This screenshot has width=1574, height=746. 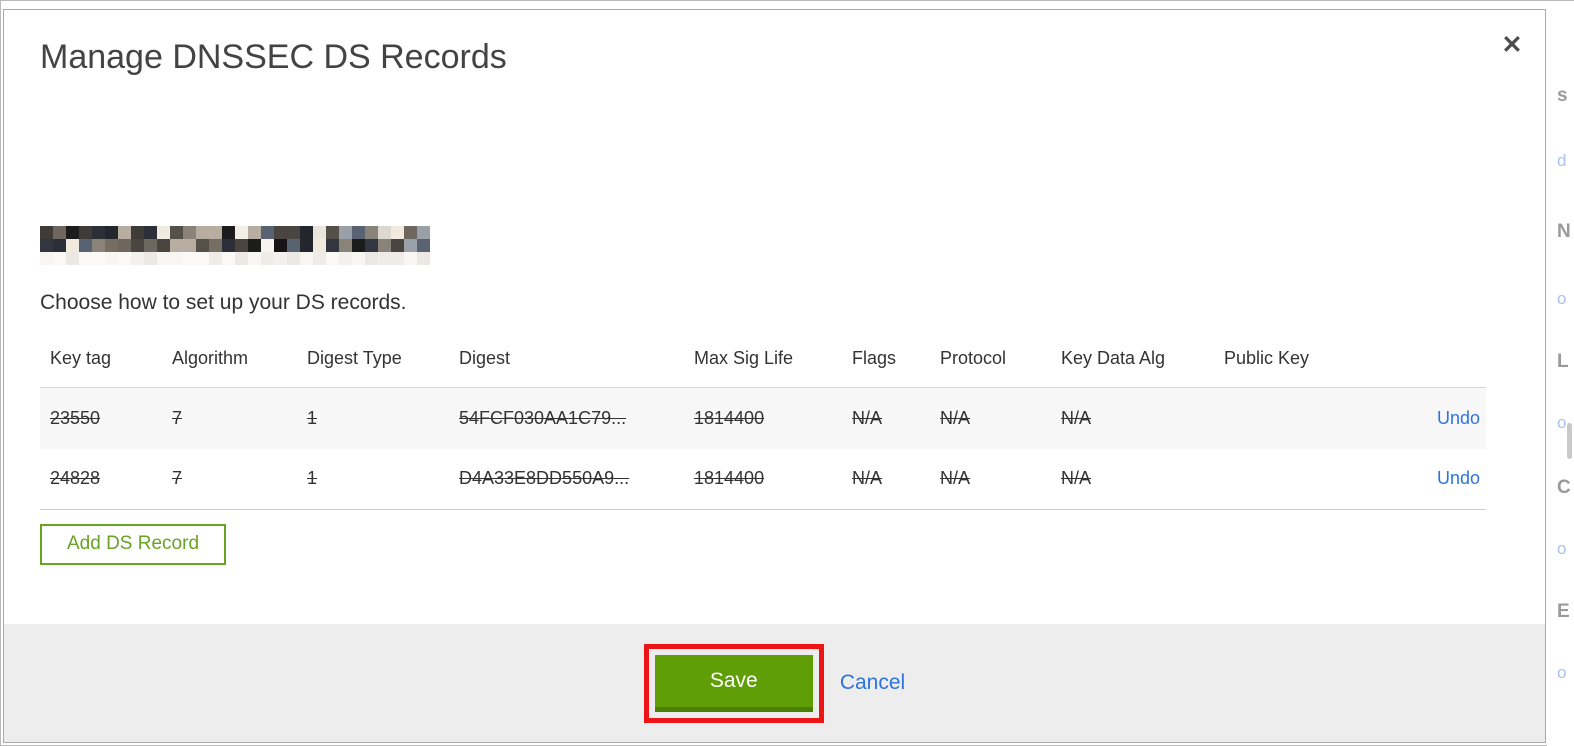 What do you see at coordinates (872, 682) in the screenshot?
I see `cancel-link: Cancel` at bounding box center [872, 682].